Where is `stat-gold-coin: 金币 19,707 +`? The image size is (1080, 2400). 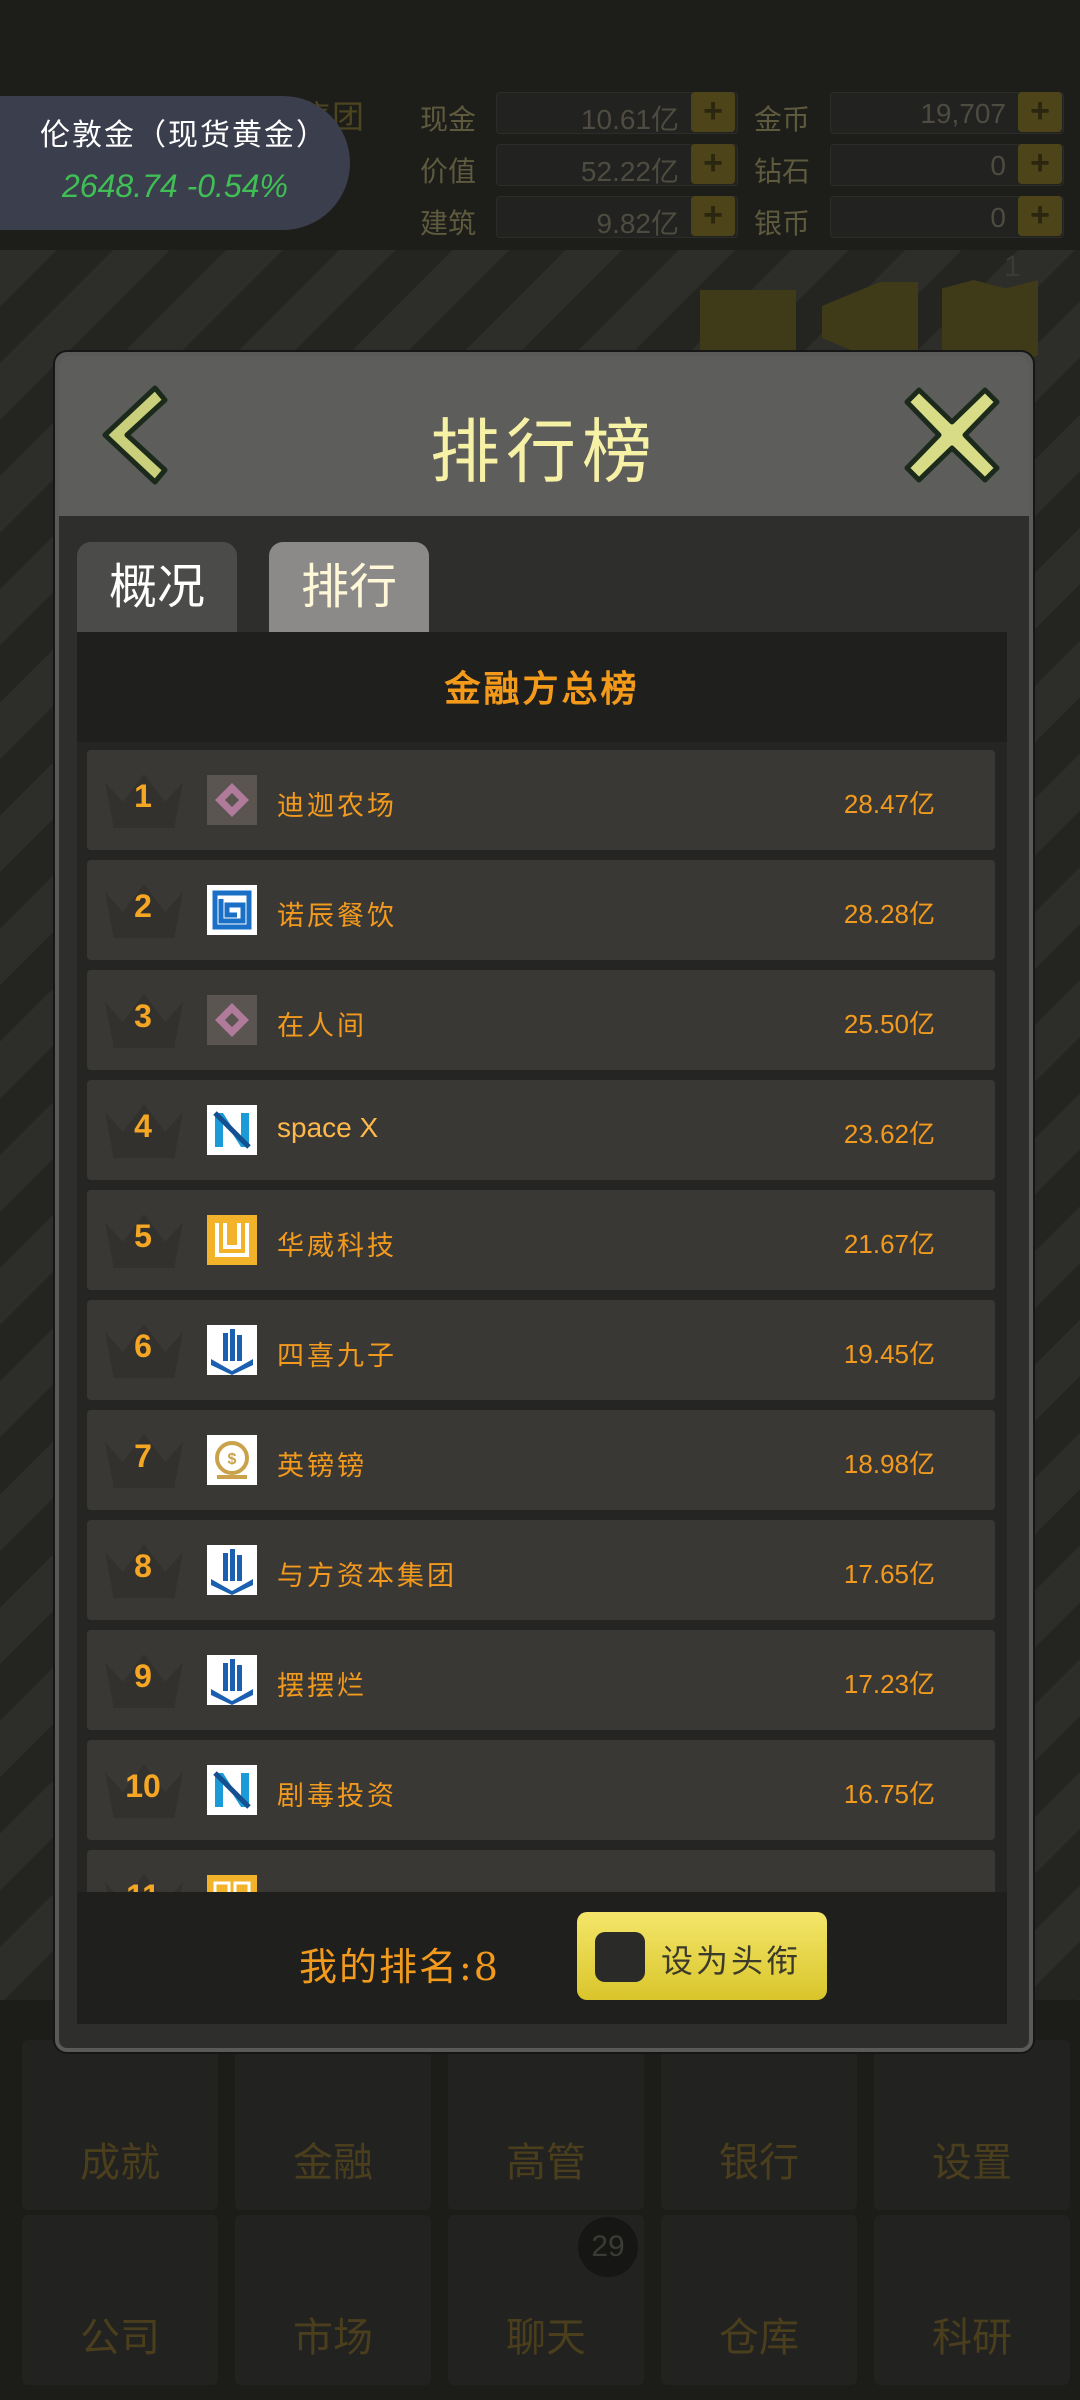
stat-gold-coin: 金币 19,707 + is located at coordinates (909, 113).